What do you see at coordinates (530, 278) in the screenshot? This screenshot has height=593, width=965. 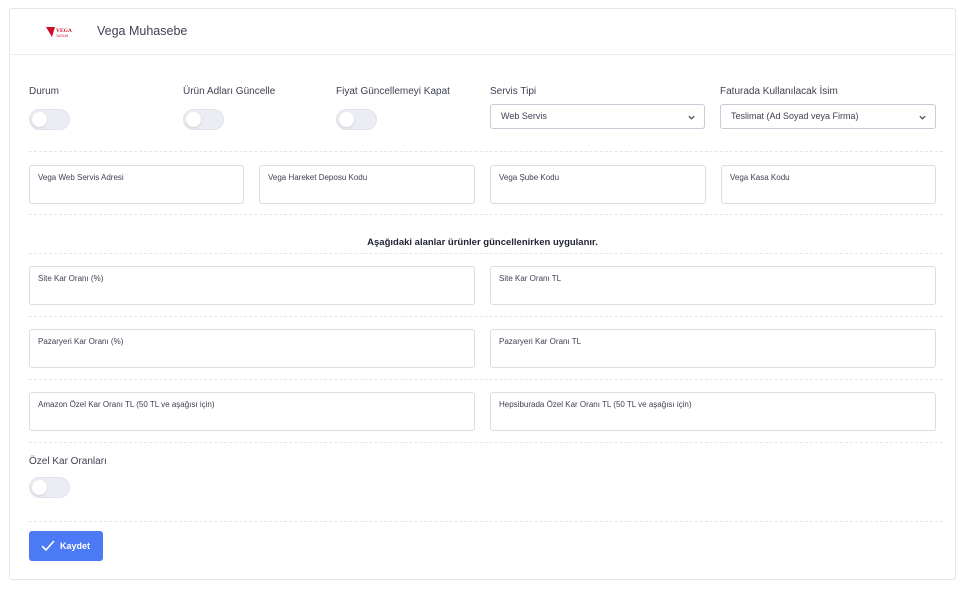 I see `field-label: Site Kar Oranı TL` at bounding box center [530, 278].